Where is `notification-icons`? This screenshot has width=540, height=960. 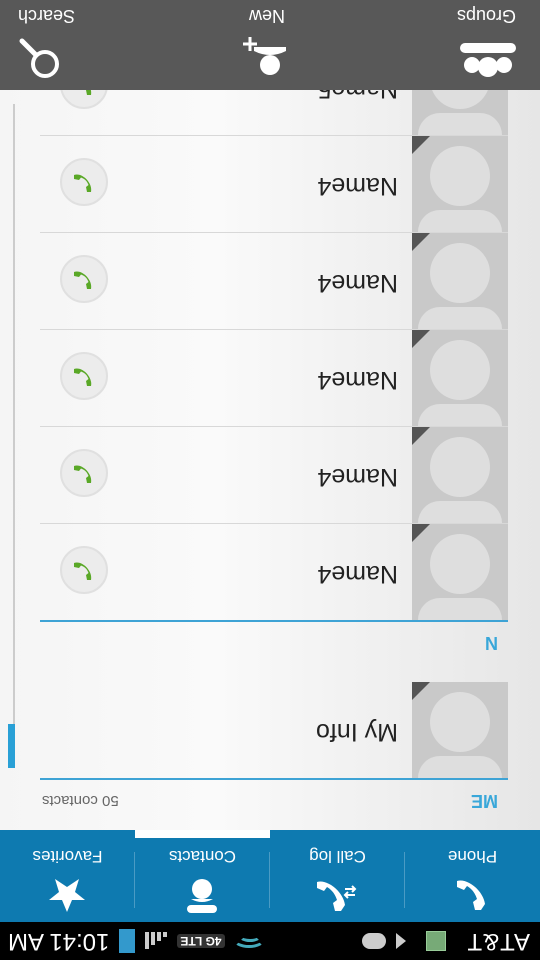
notification-icons is located at coordinates (404, 941).